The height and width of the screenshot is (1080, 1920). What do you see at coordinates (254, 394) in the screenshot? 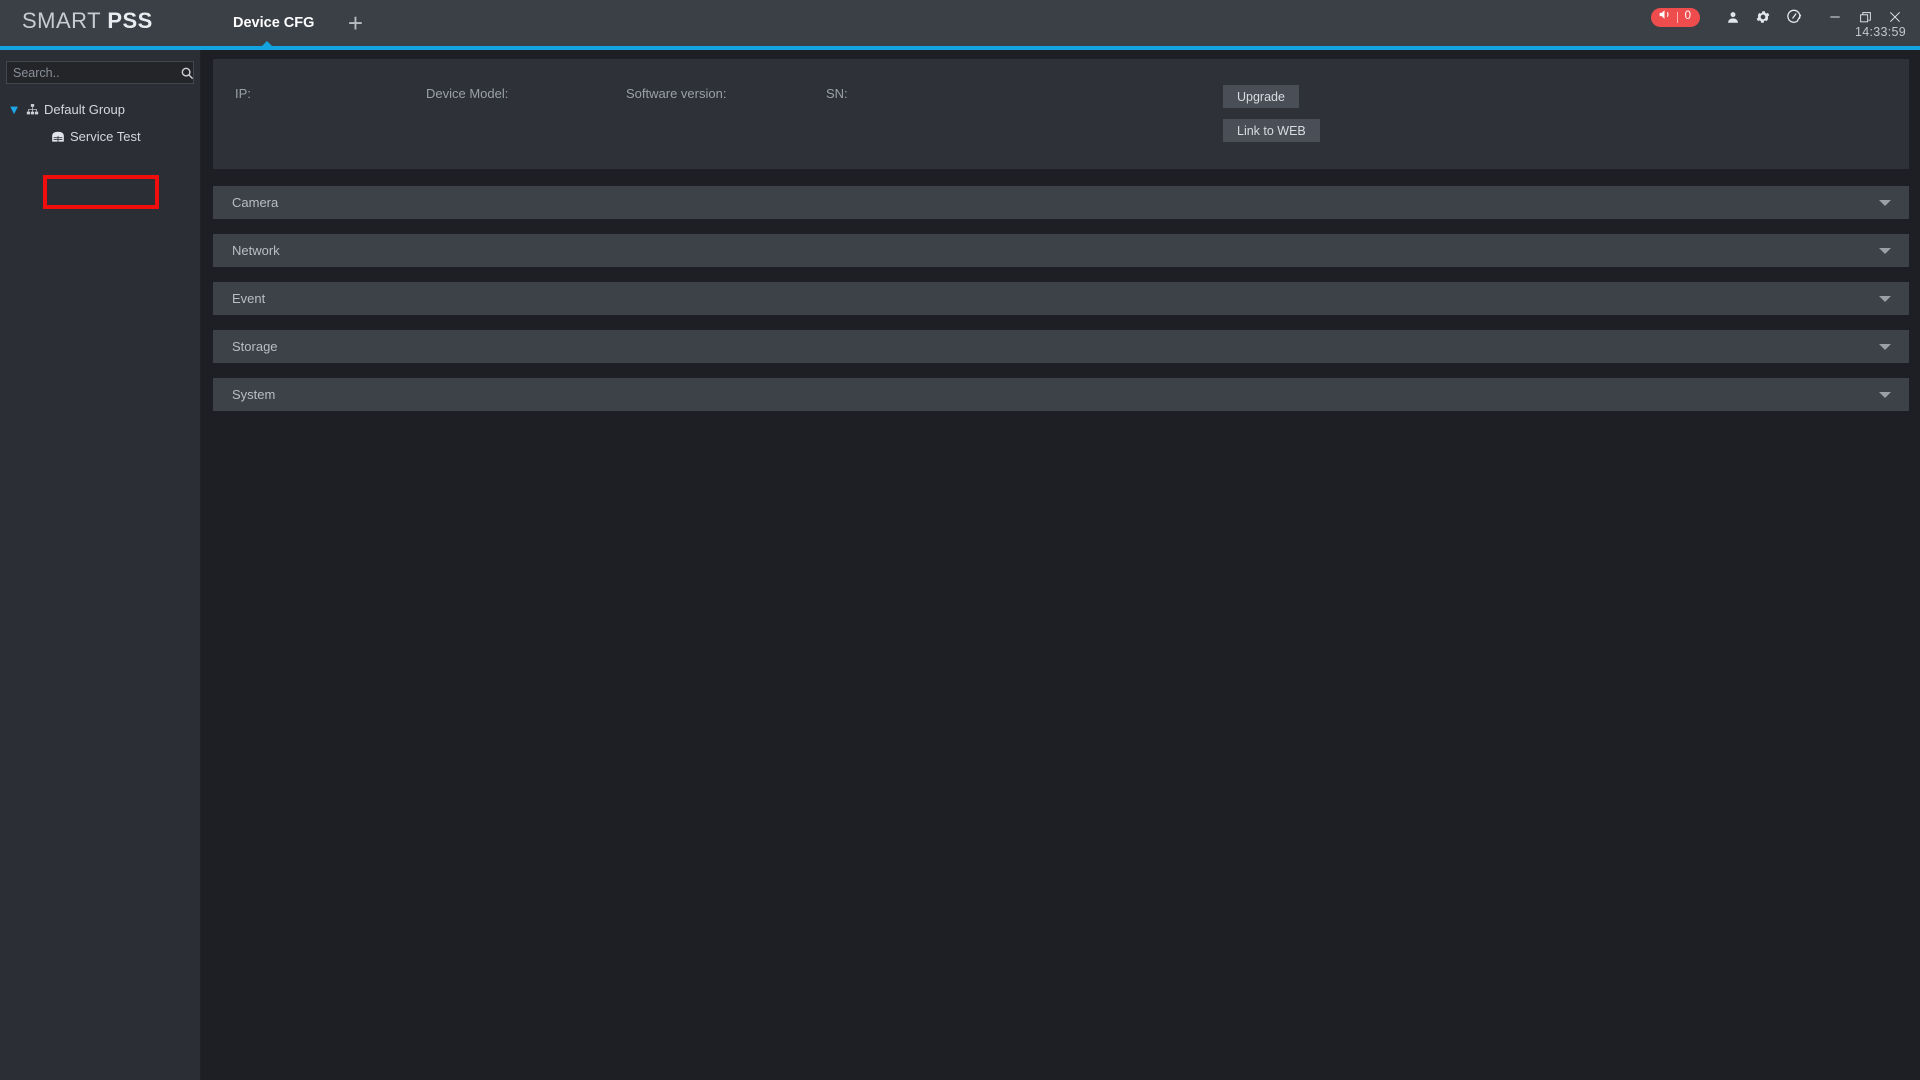
I see `section-label: System` at bounding box center [254, 394].